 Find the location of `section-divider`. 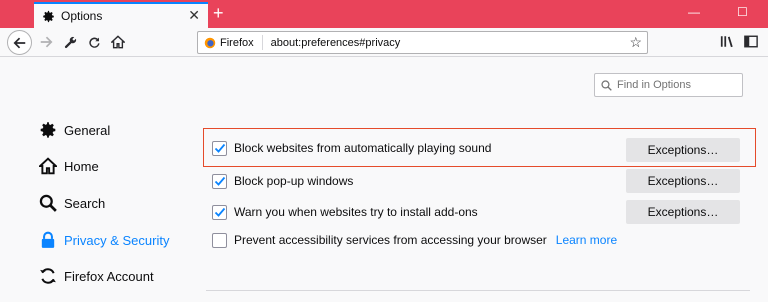

section-divider is located at coordinates (478, 290).